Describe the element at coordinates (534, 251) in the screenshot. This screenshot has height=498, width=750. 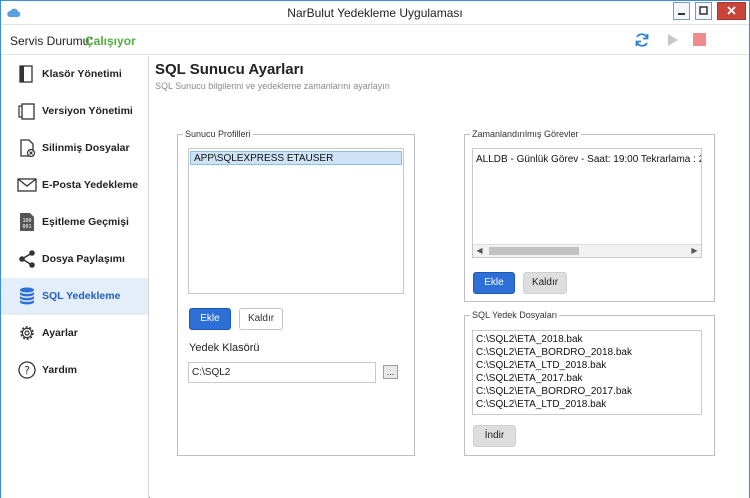
I see `scroll-thumb` at that location.